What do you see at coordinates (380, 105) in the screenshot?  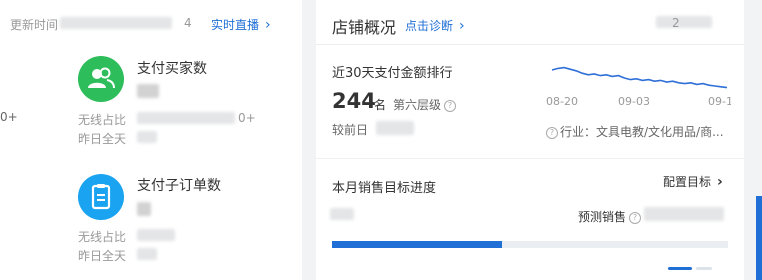 I see `rank-unit: 名` at bounding box center [380, 105].